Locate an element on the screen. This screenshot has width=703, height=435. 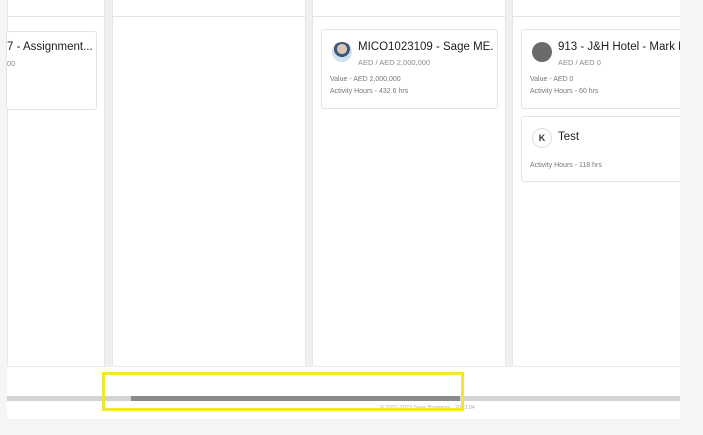
deal-card-activity-hours: Activity Hours - 60 hrs is located at coordinates (564, 91).